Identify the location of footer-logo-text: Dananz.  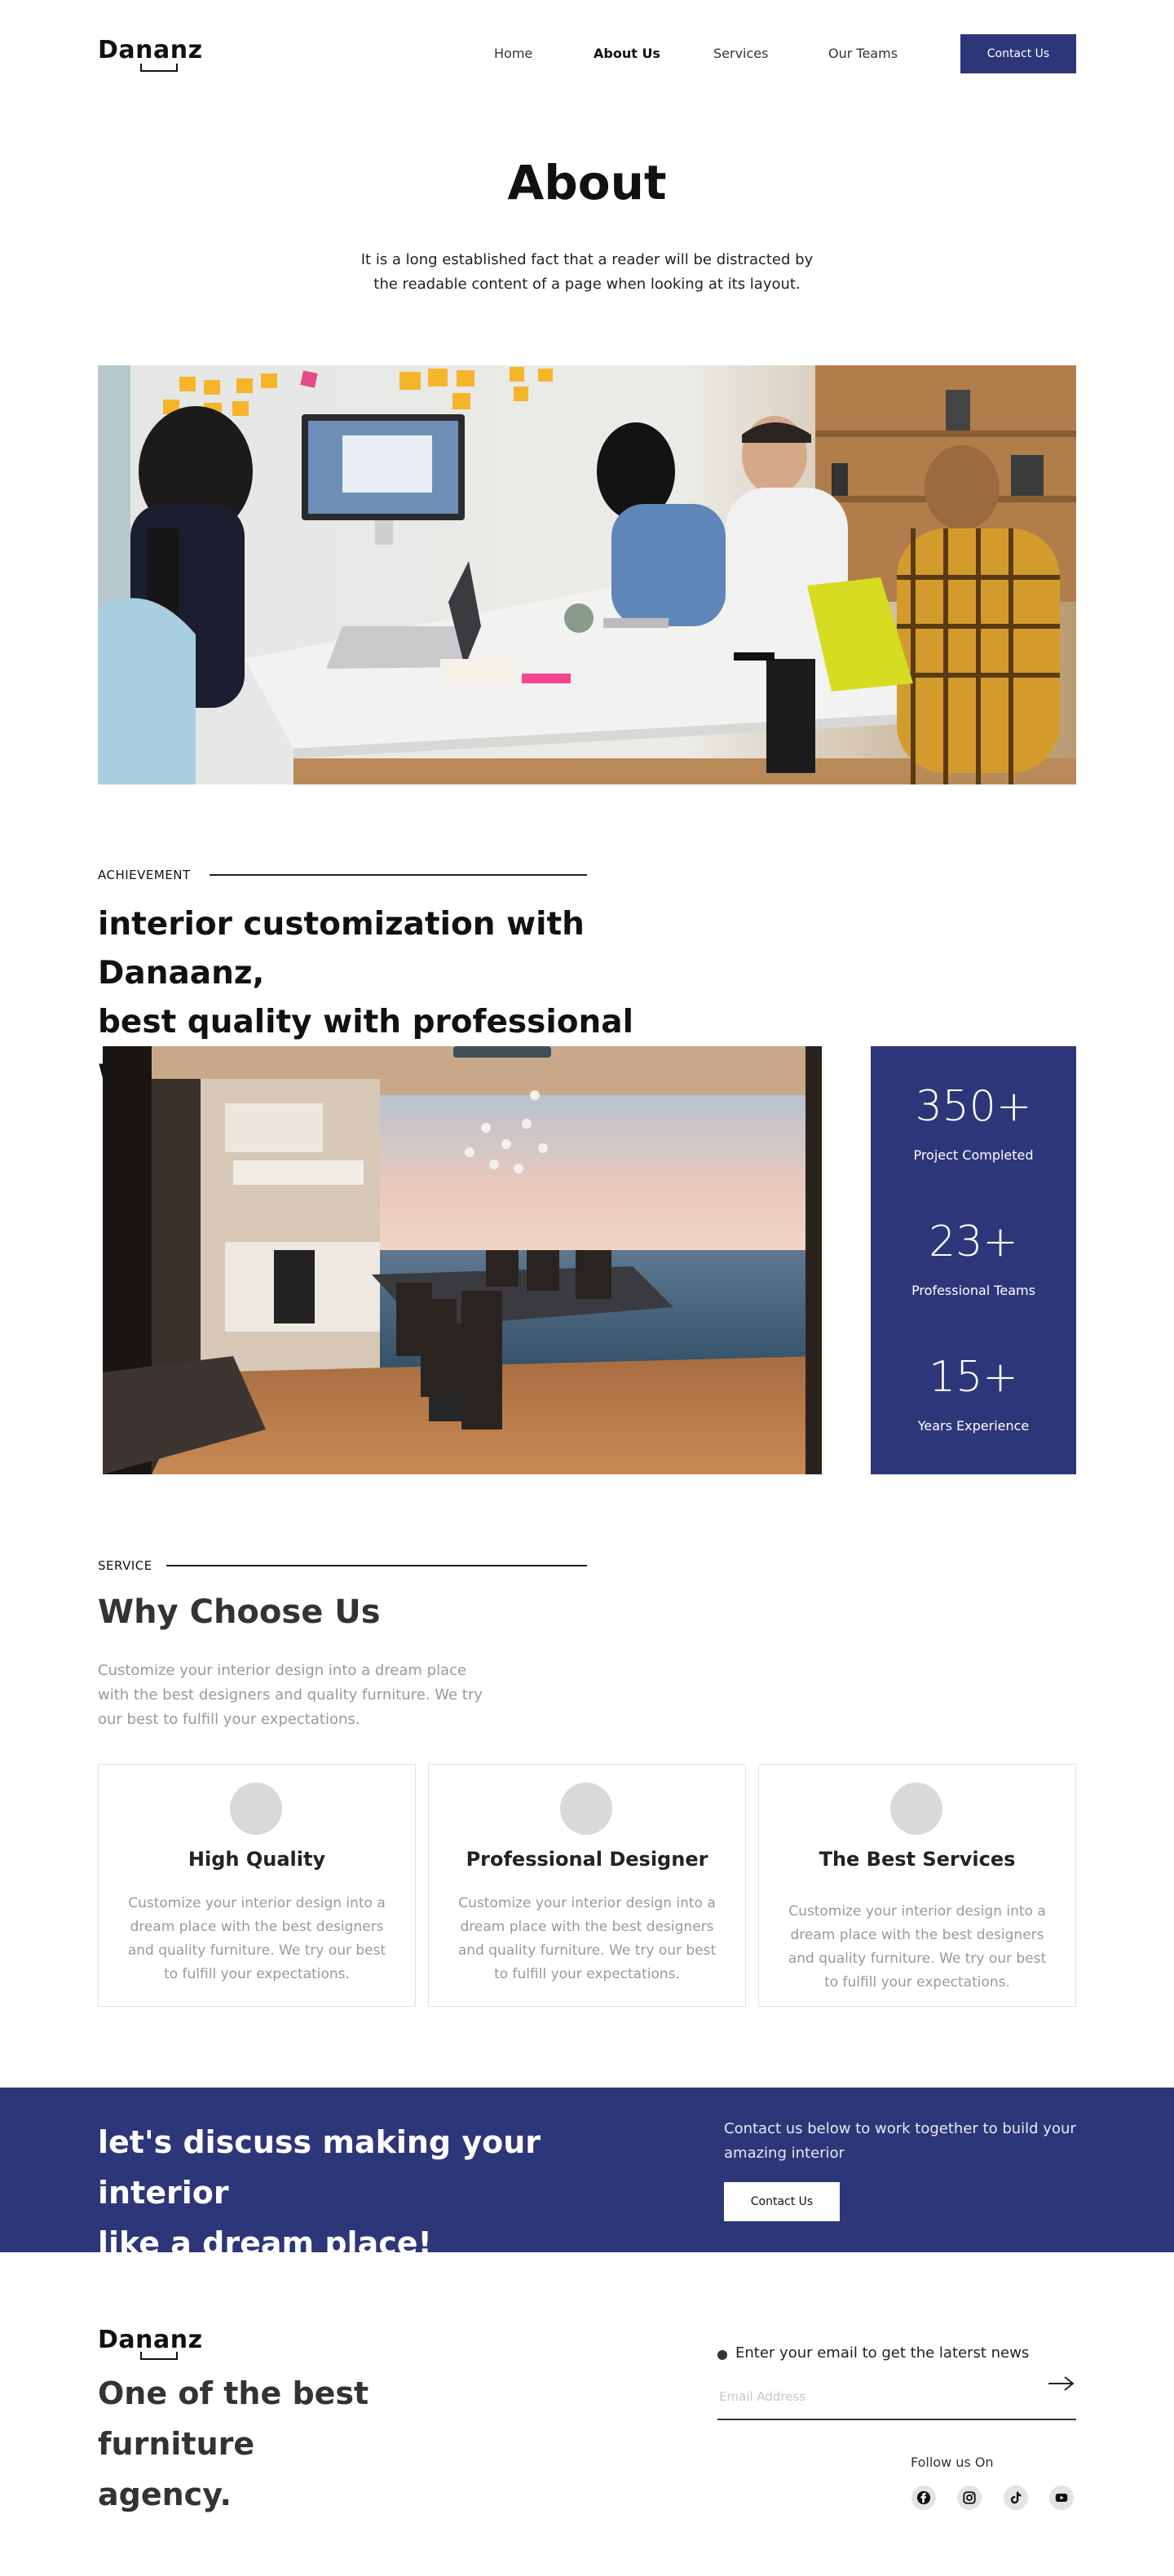
(150, 2340).